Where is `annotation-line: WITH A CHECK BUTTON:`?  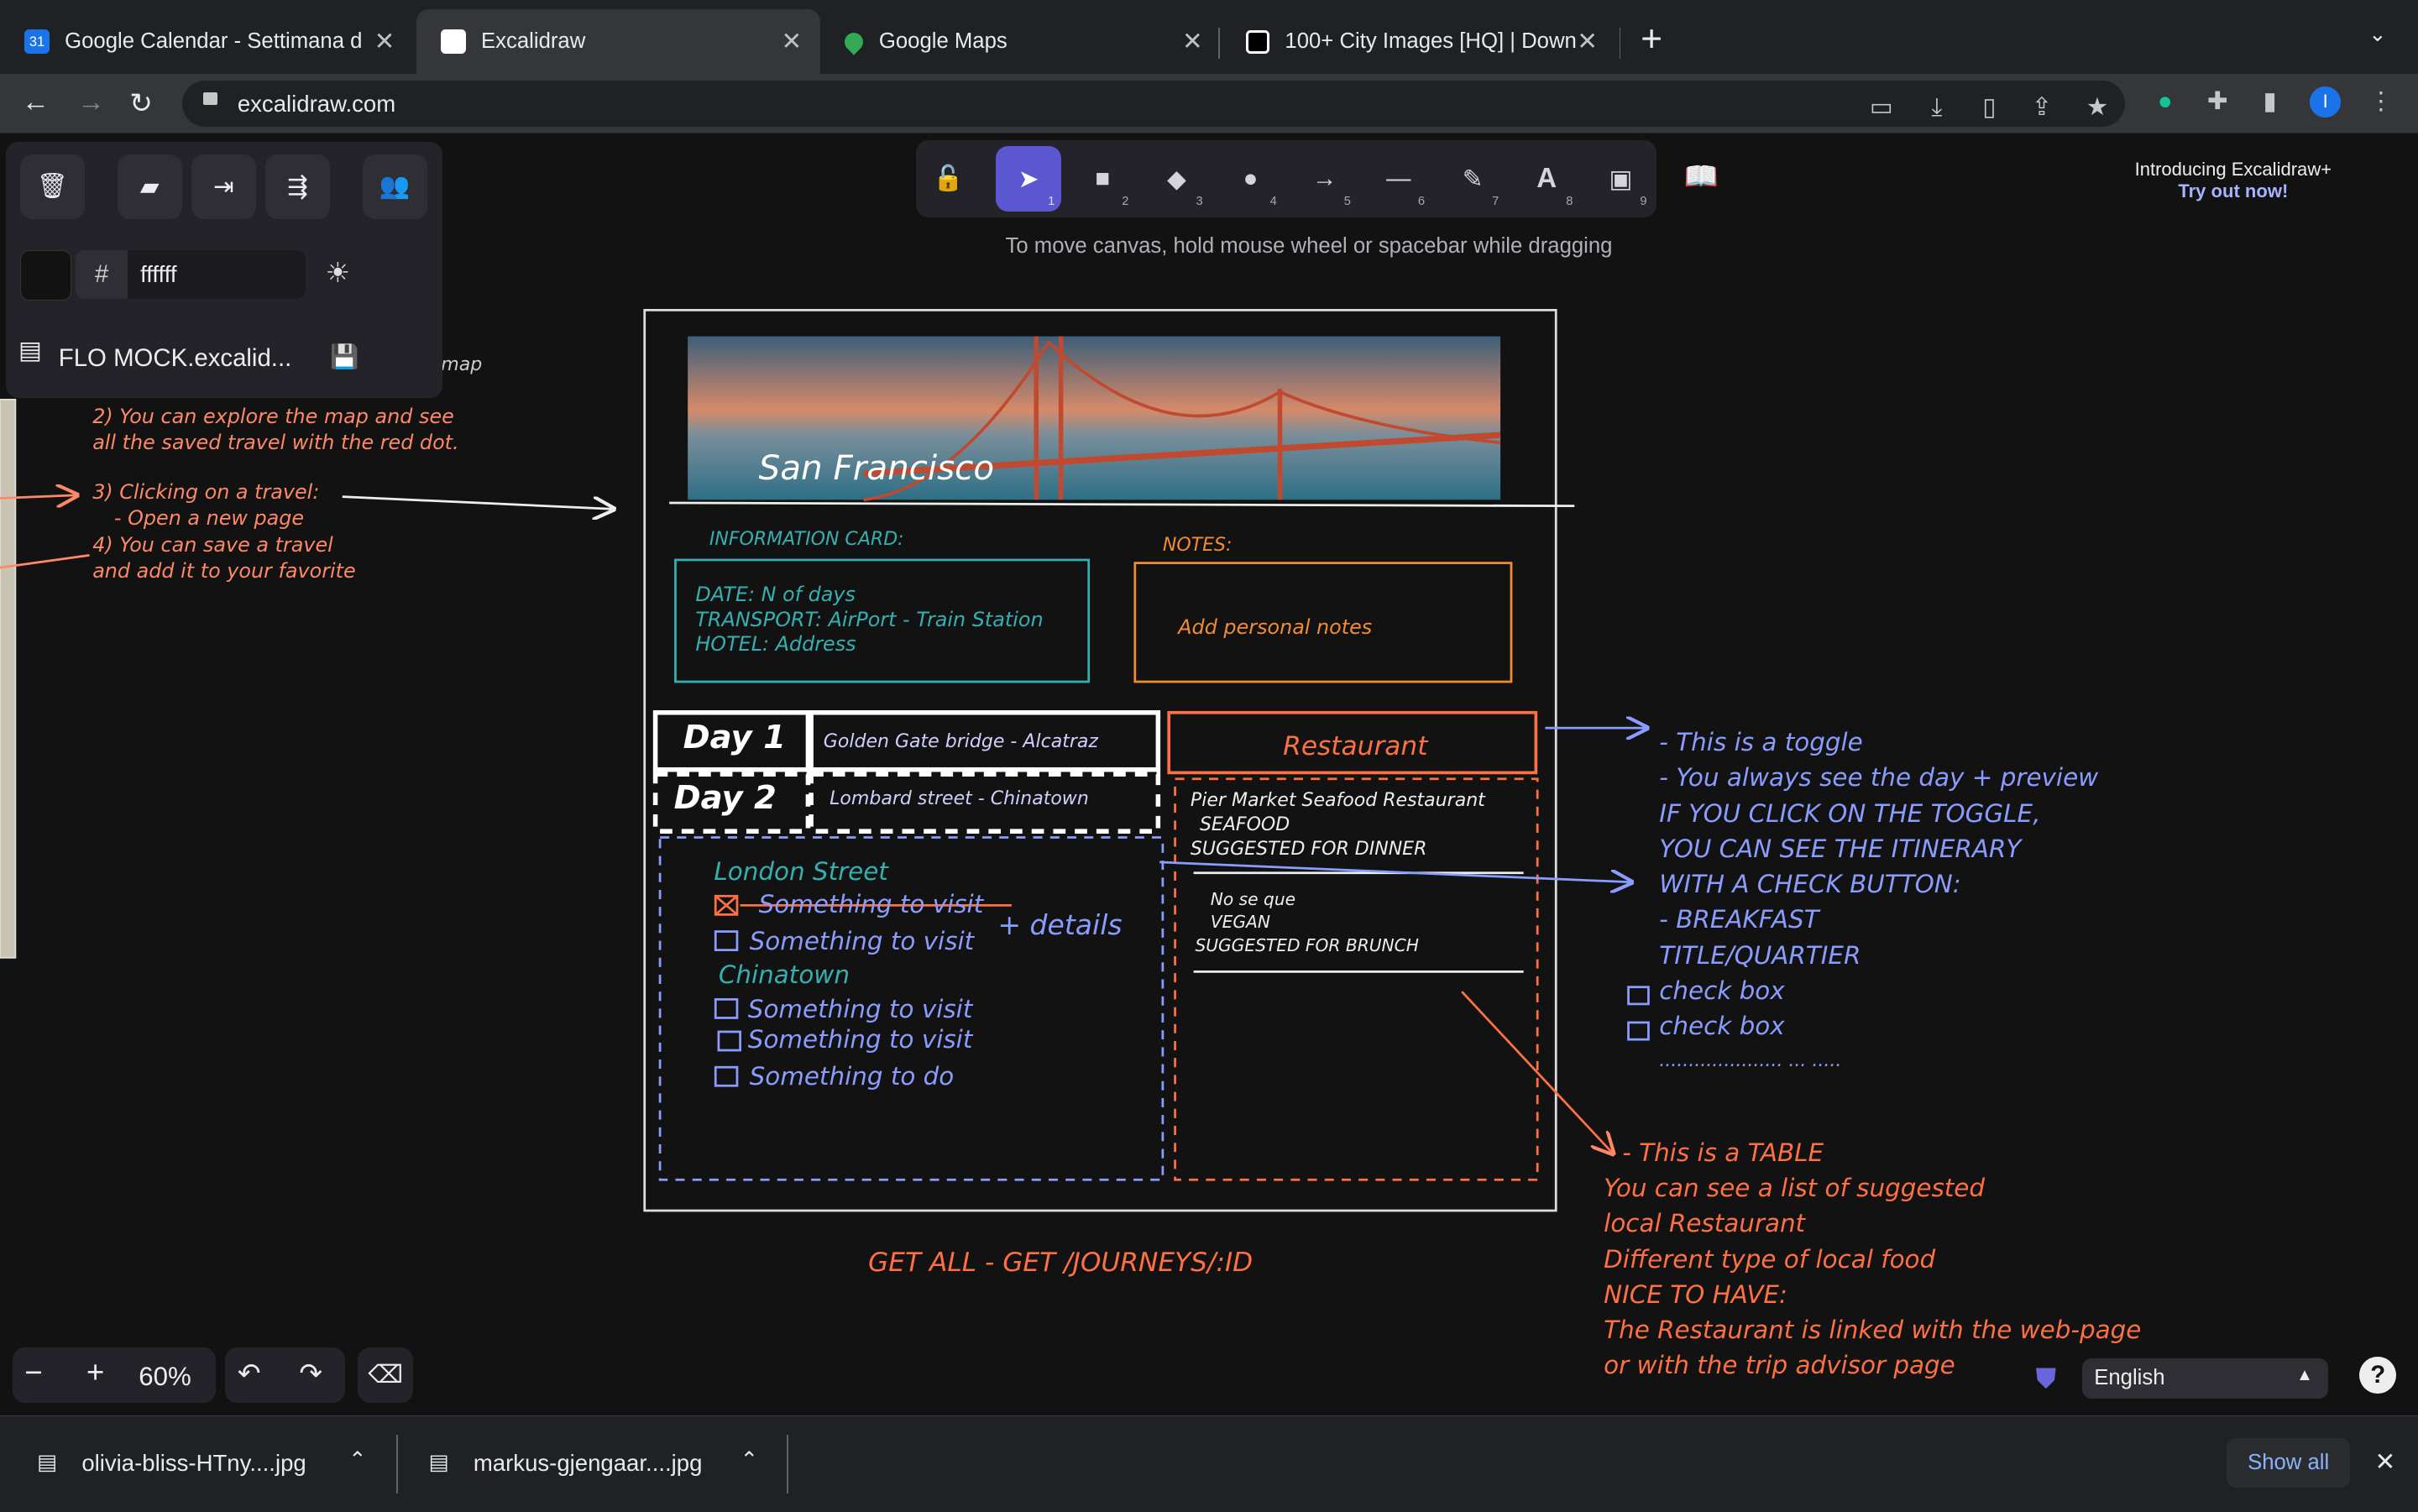 annotation-line: WITH A CHECK BUTTON: is located at coordinates (1810, 884).